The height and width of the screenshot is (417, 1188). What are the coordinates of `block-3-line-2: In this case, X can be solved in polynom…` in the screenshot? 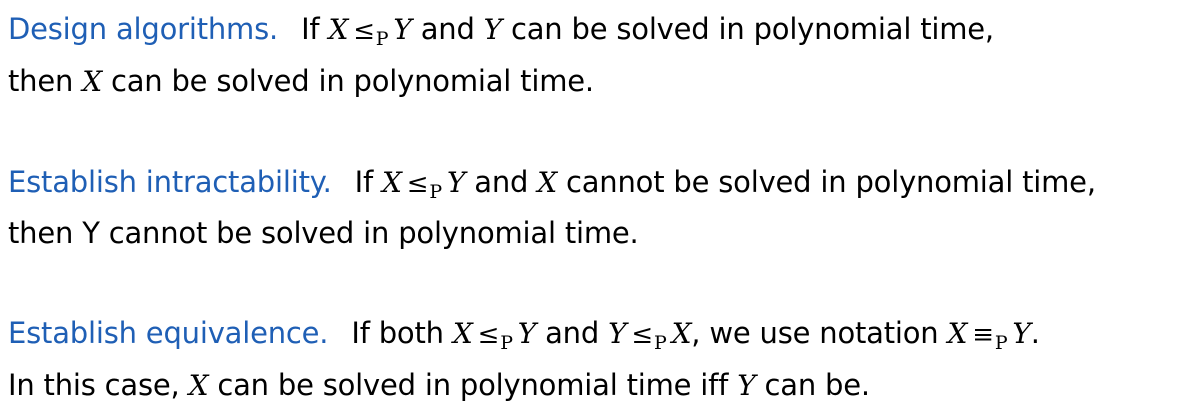 It's located at (439, 385).